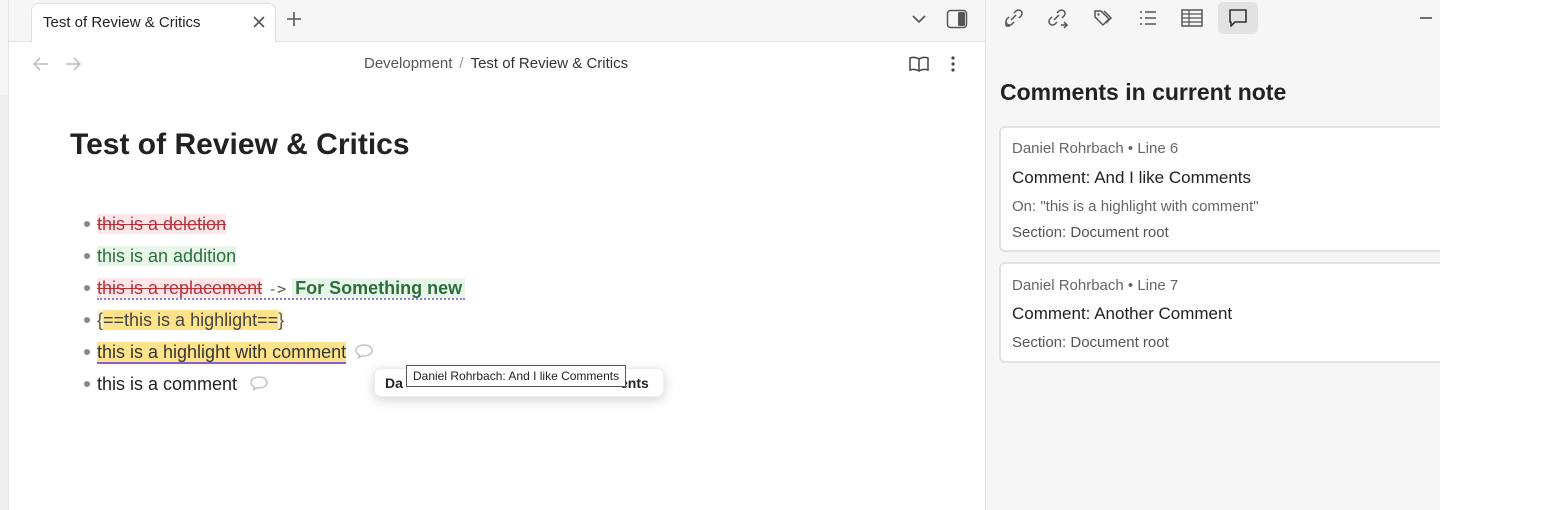 This screenshot has height=510, width=1563. Describe the element at coordinates (1058, 18) in the screenshot. I see `outgoing-links-icon` at that location.